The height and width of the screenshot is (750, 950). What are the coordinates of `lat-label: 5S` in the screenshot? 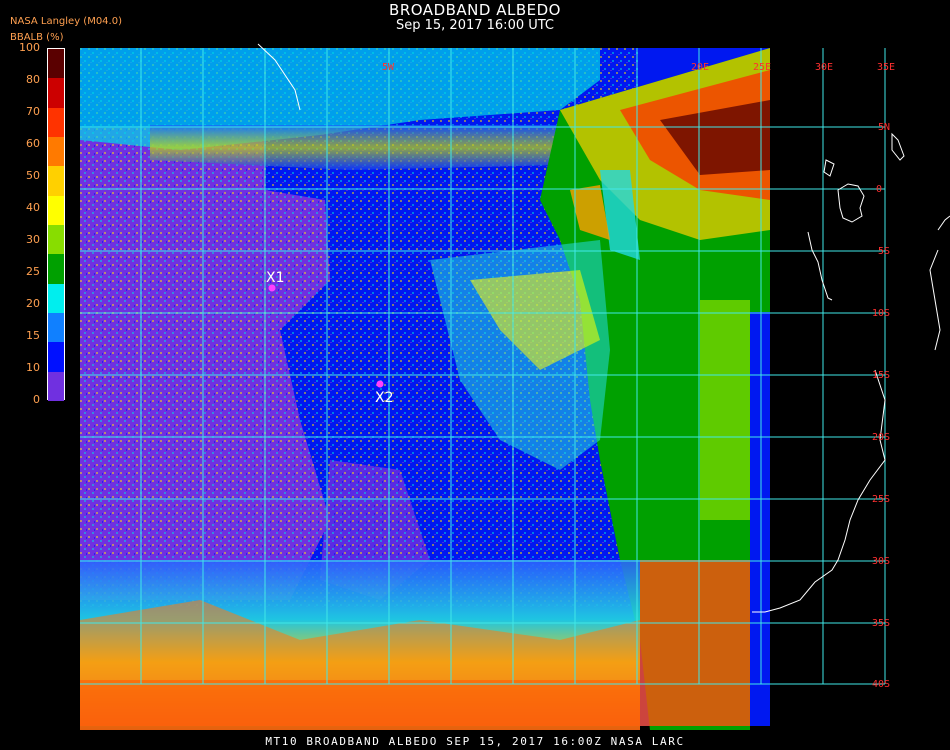 It's located at (884, 251).